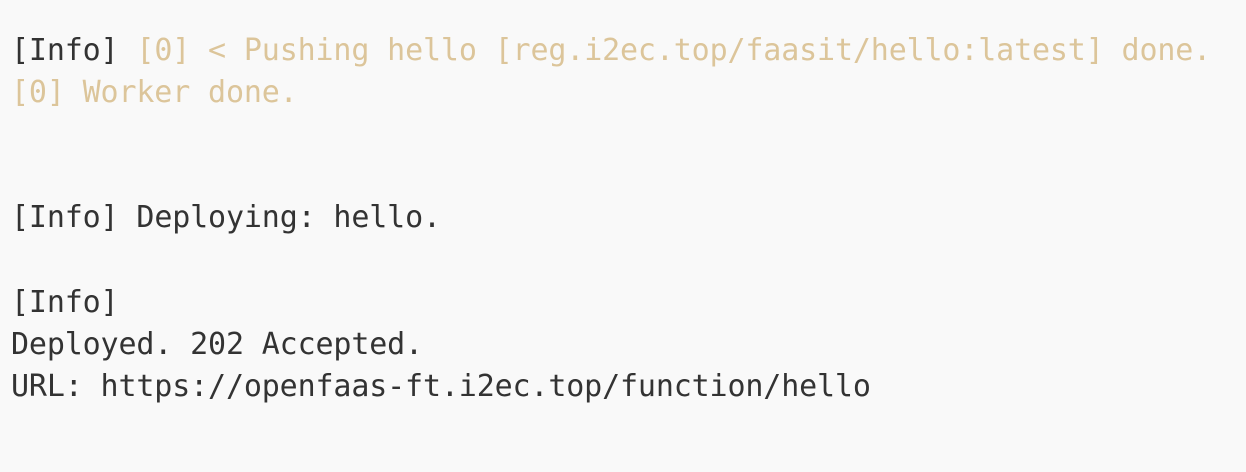 The width and height of the screenshot is (1246, 472). I want to click on log-deploying-message: Deploying: hello., so click(288, 217).